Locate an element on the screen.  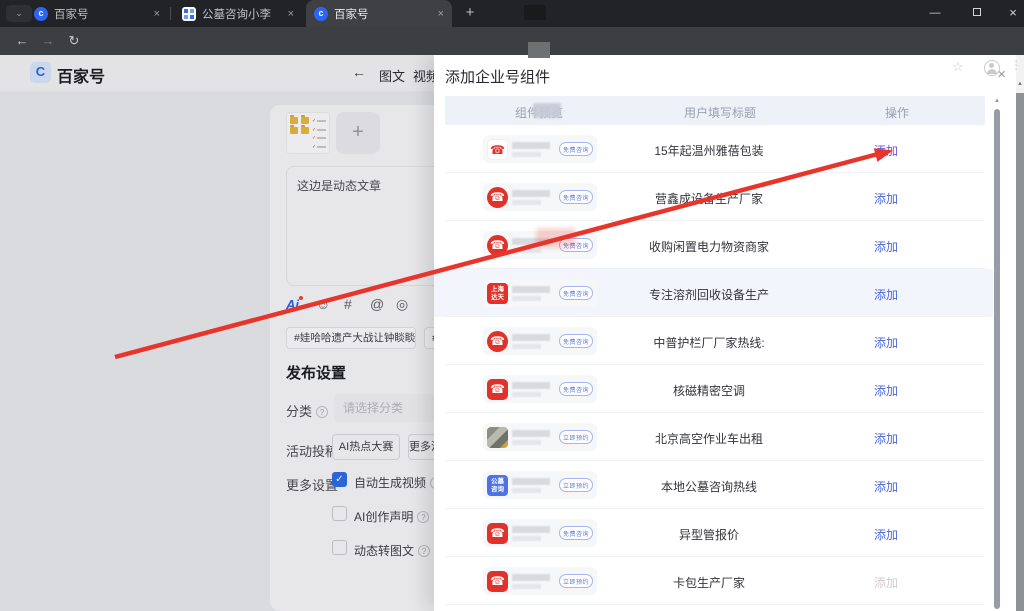
account-cell: 上海 达天 免费咨询 is located at coordinates (540, 293).